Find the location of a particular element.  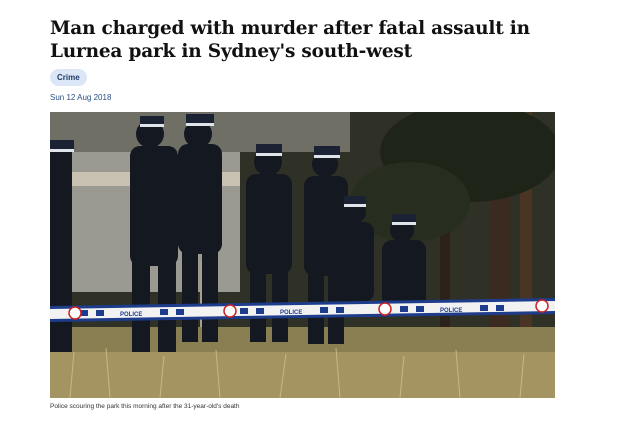

publish-date: Sun 12 Aug 2018 is located at coordinates (81, 97).